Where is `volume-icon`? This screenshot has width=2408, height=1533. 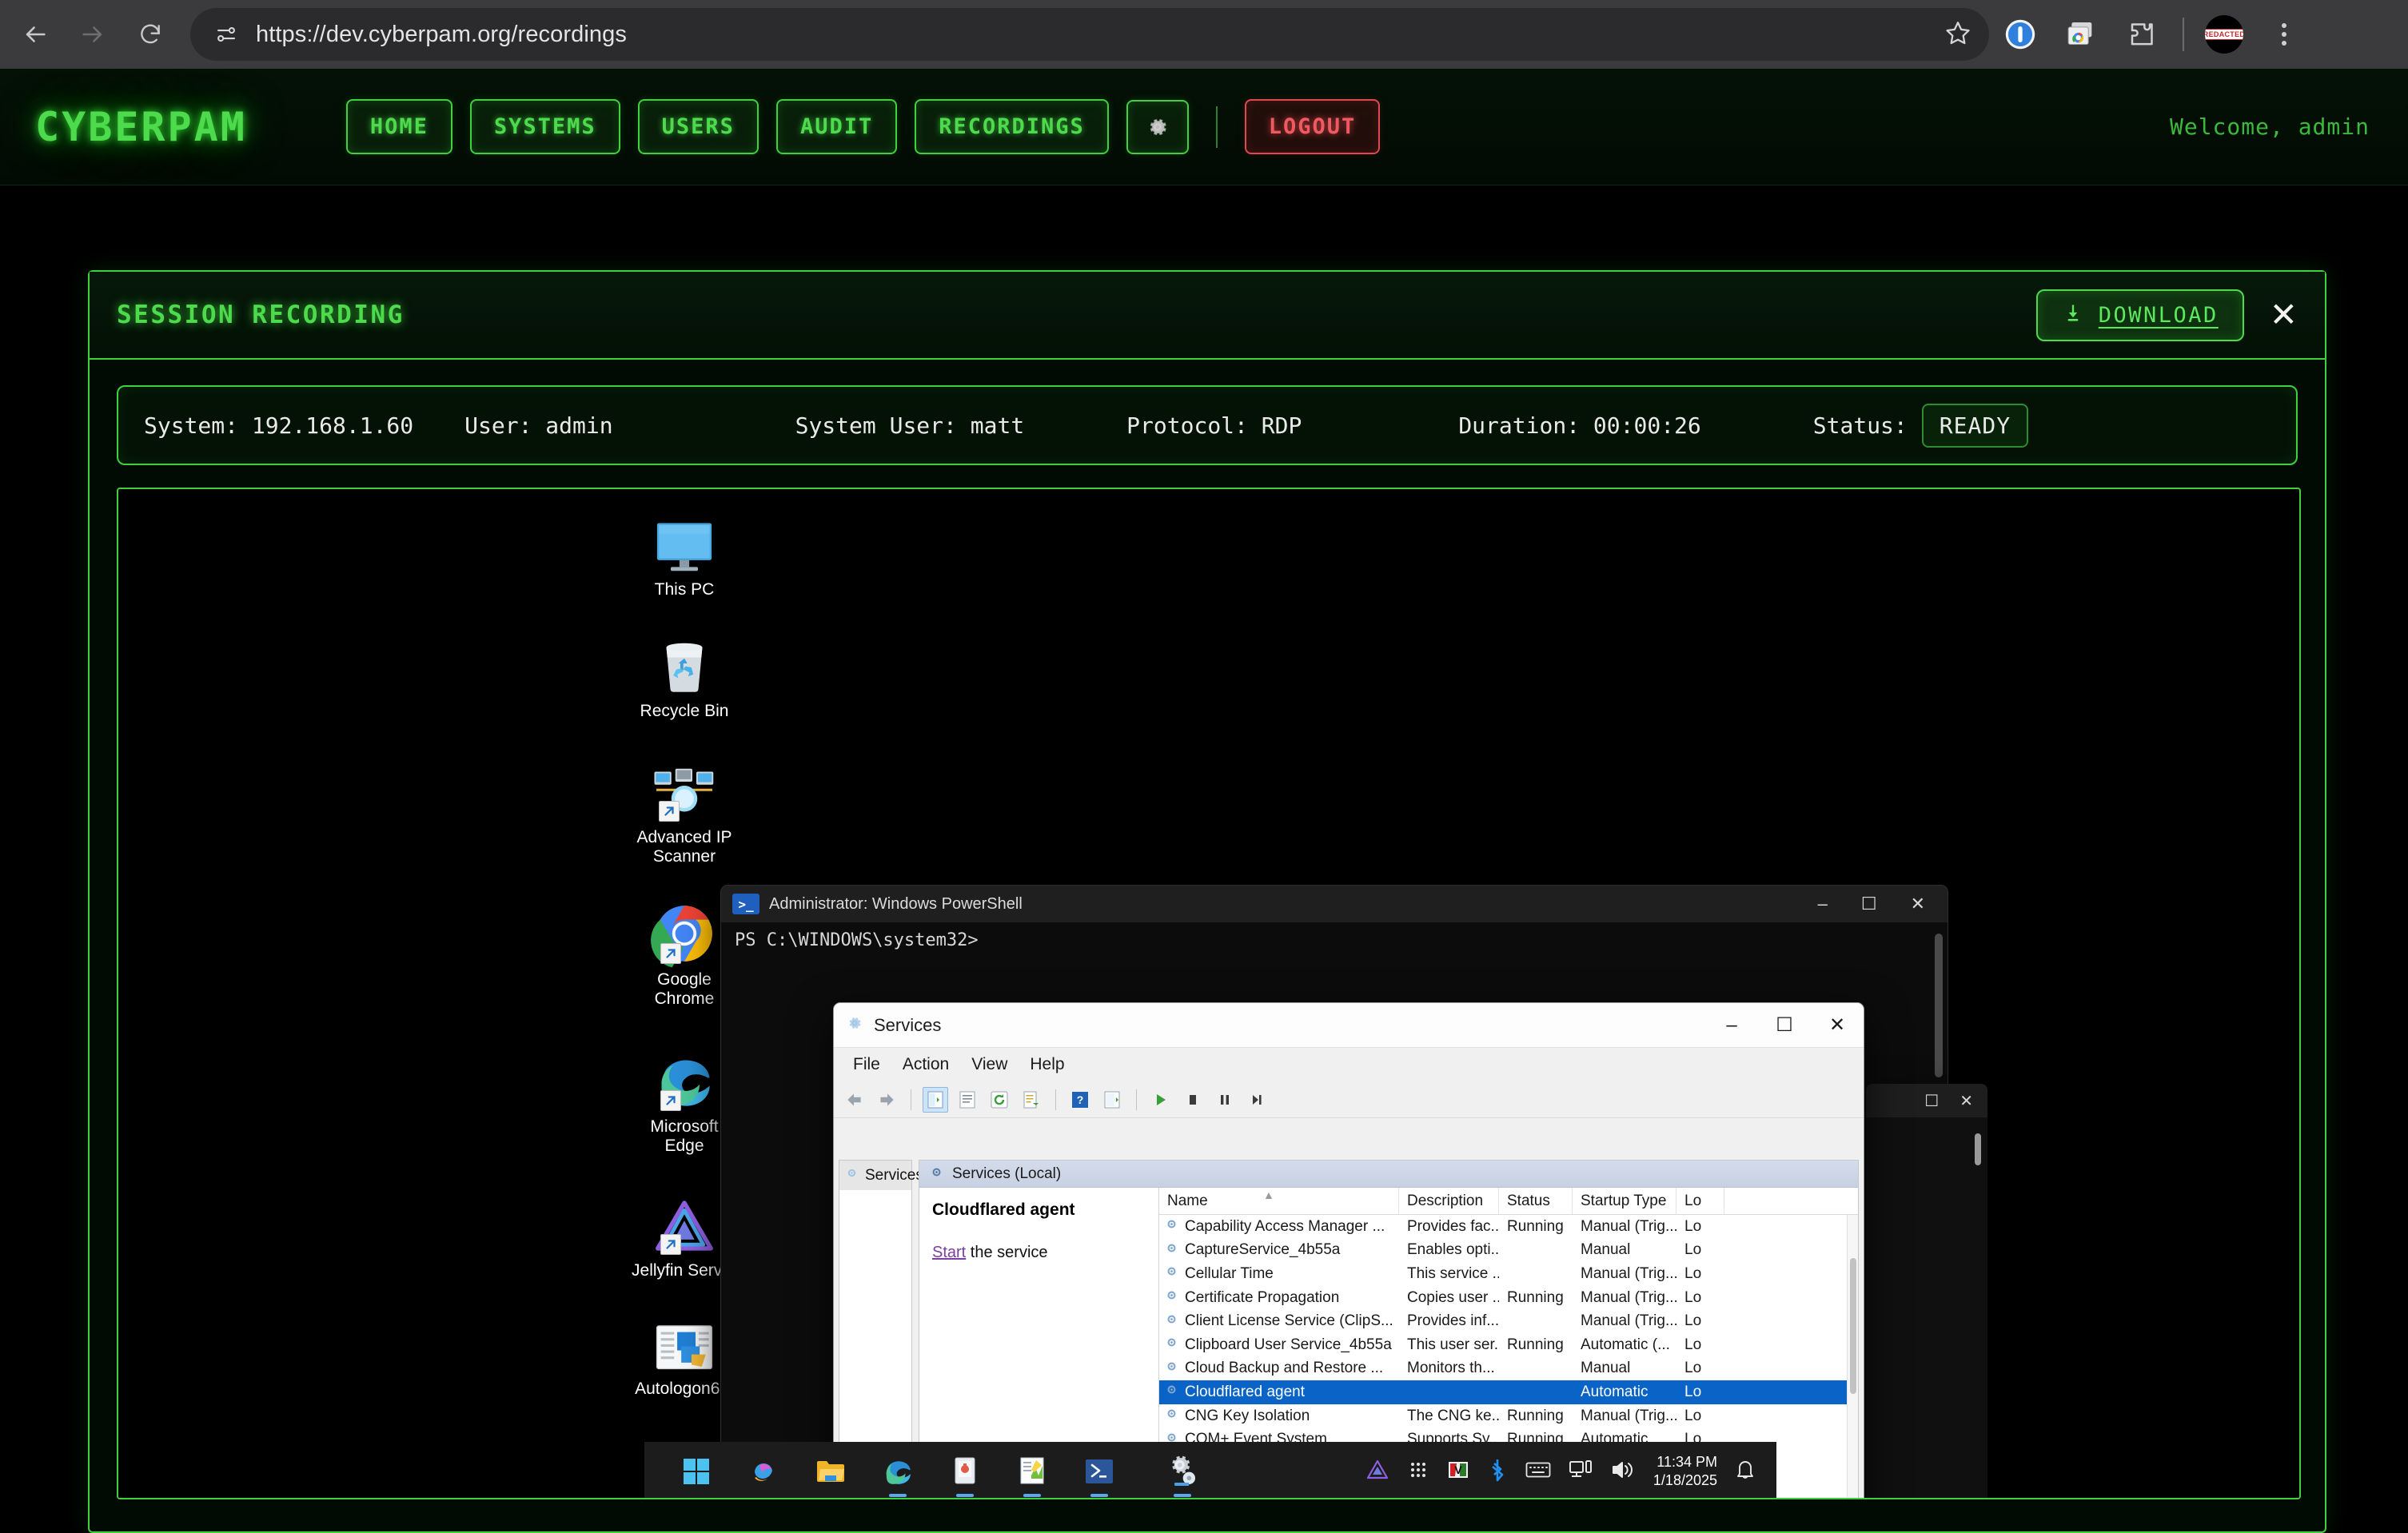
volume-icon is located at coordinates (1623, 1472).